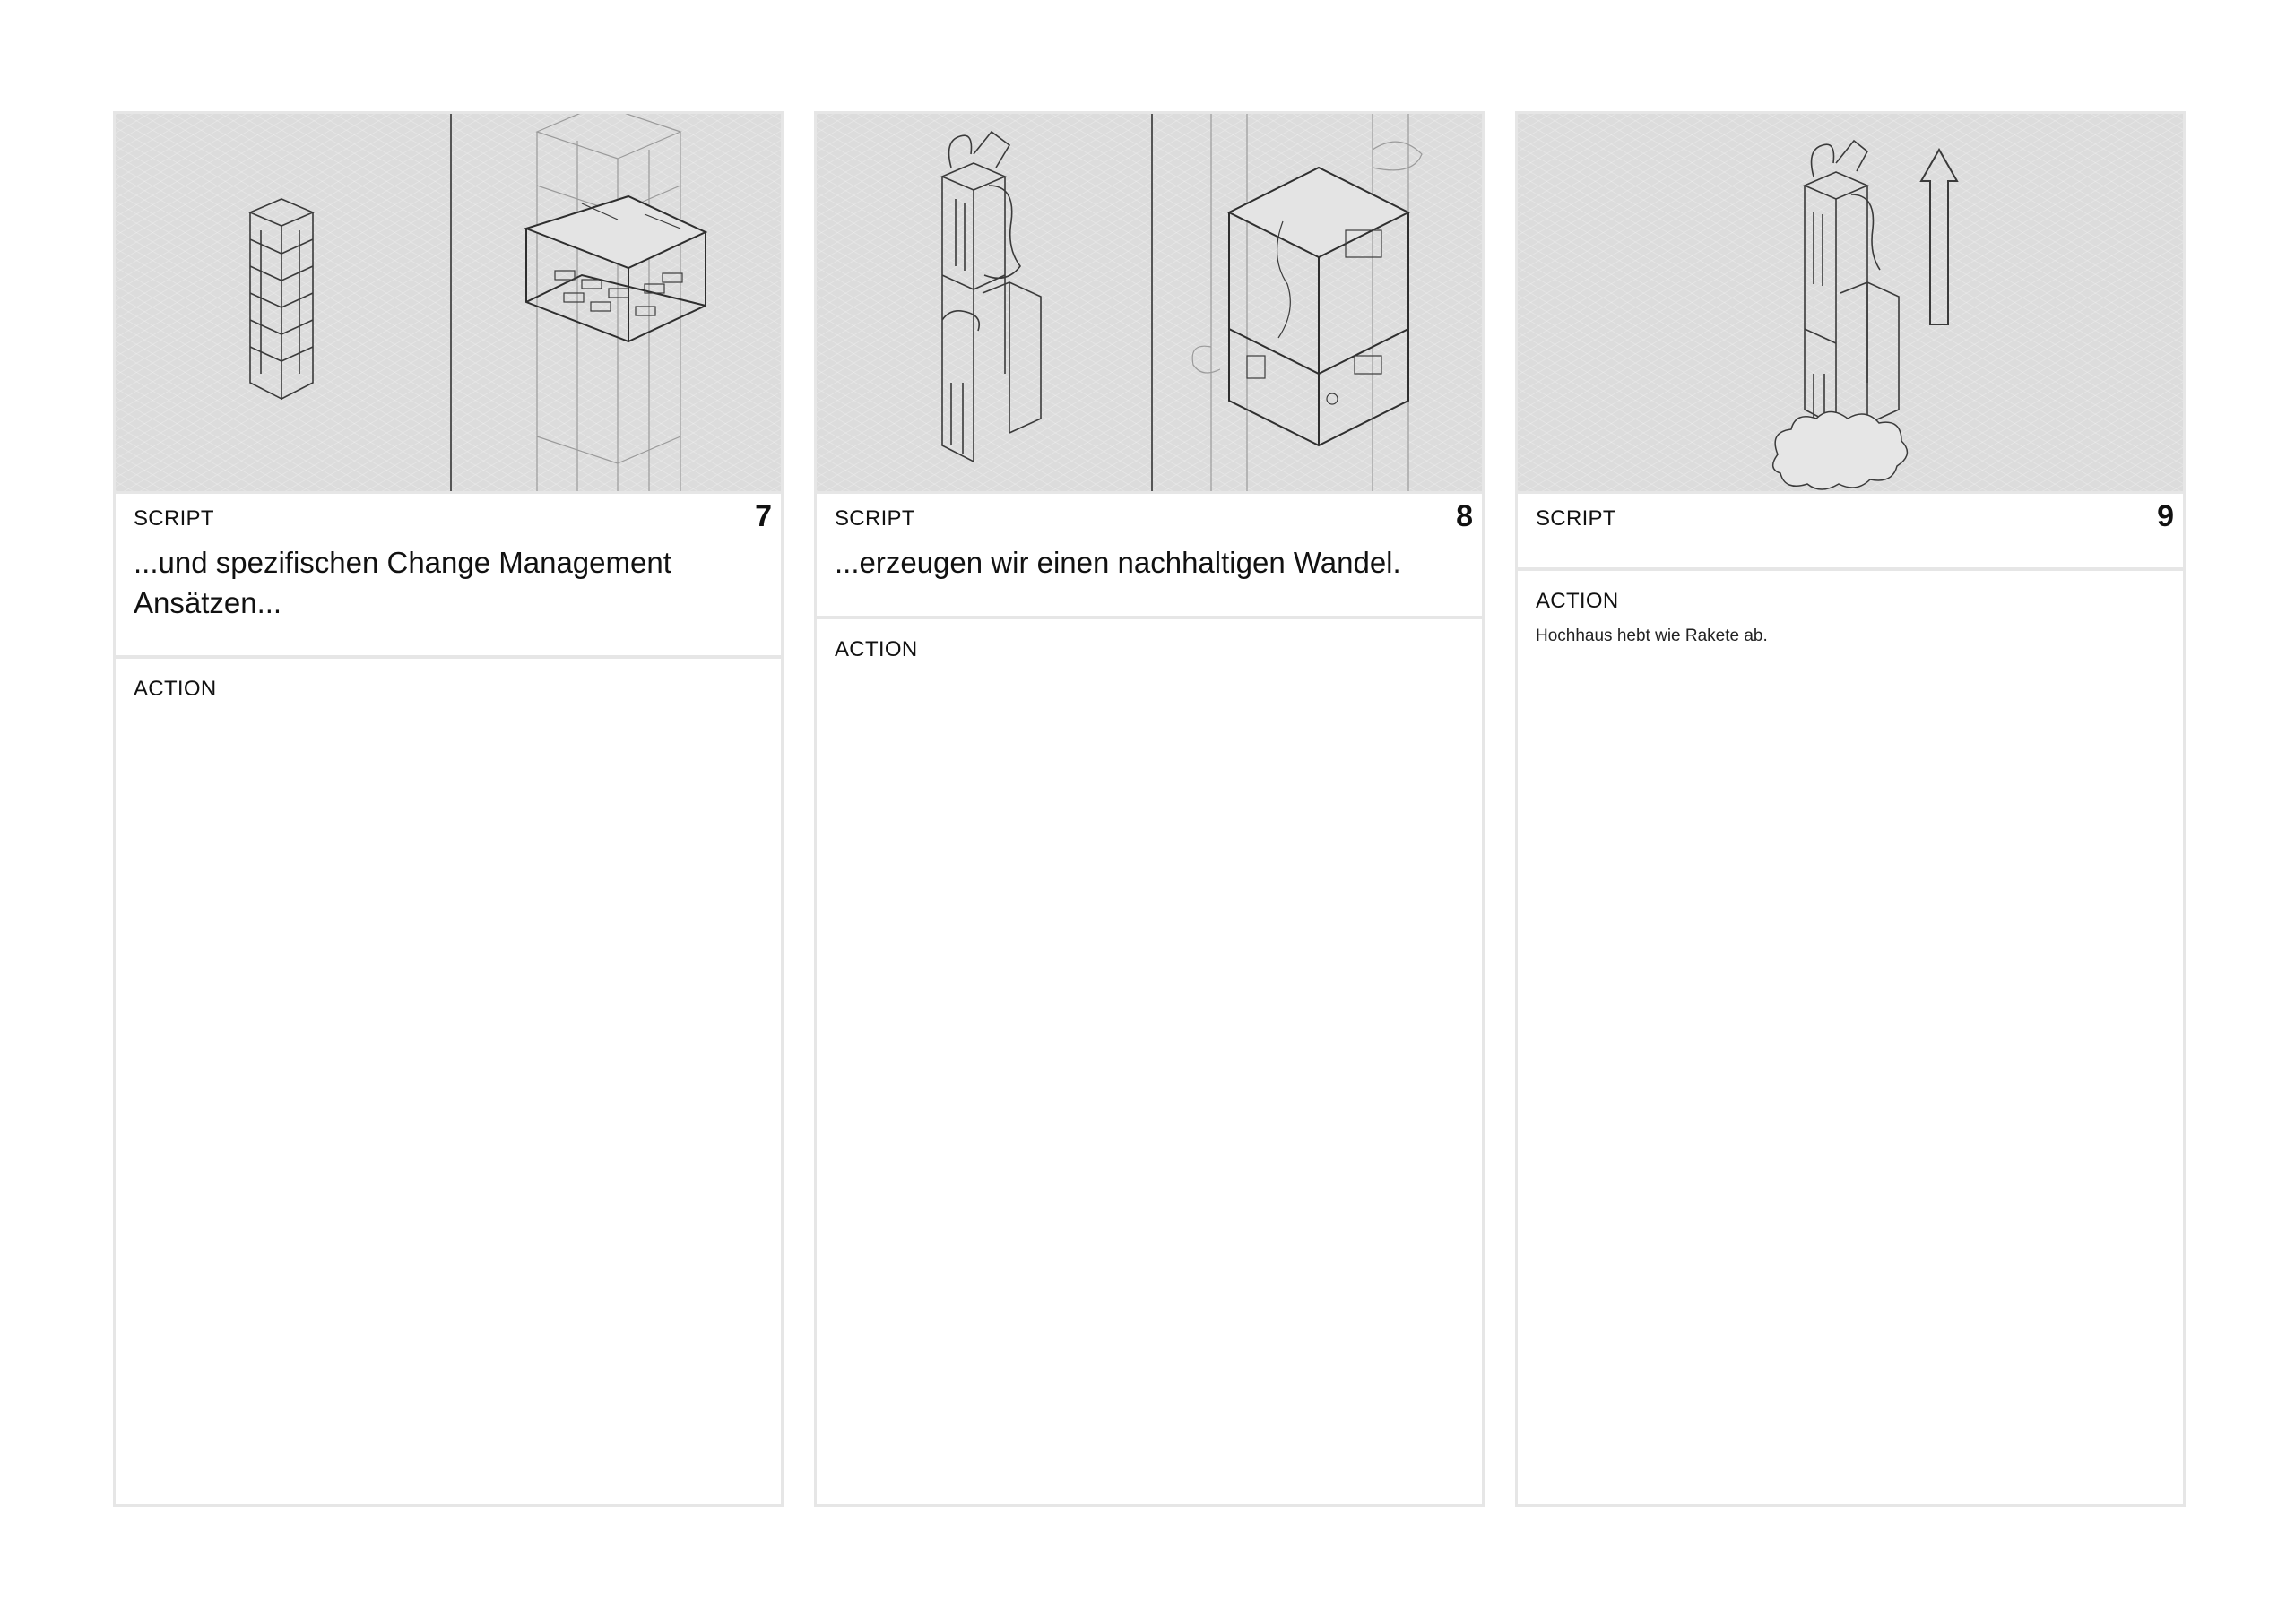 Image resolution: width=2295 pixels, height=1624 pixels. Describe the element at coordinates (282, 299) in the screenshot. I see `tower-illustration` at that location.